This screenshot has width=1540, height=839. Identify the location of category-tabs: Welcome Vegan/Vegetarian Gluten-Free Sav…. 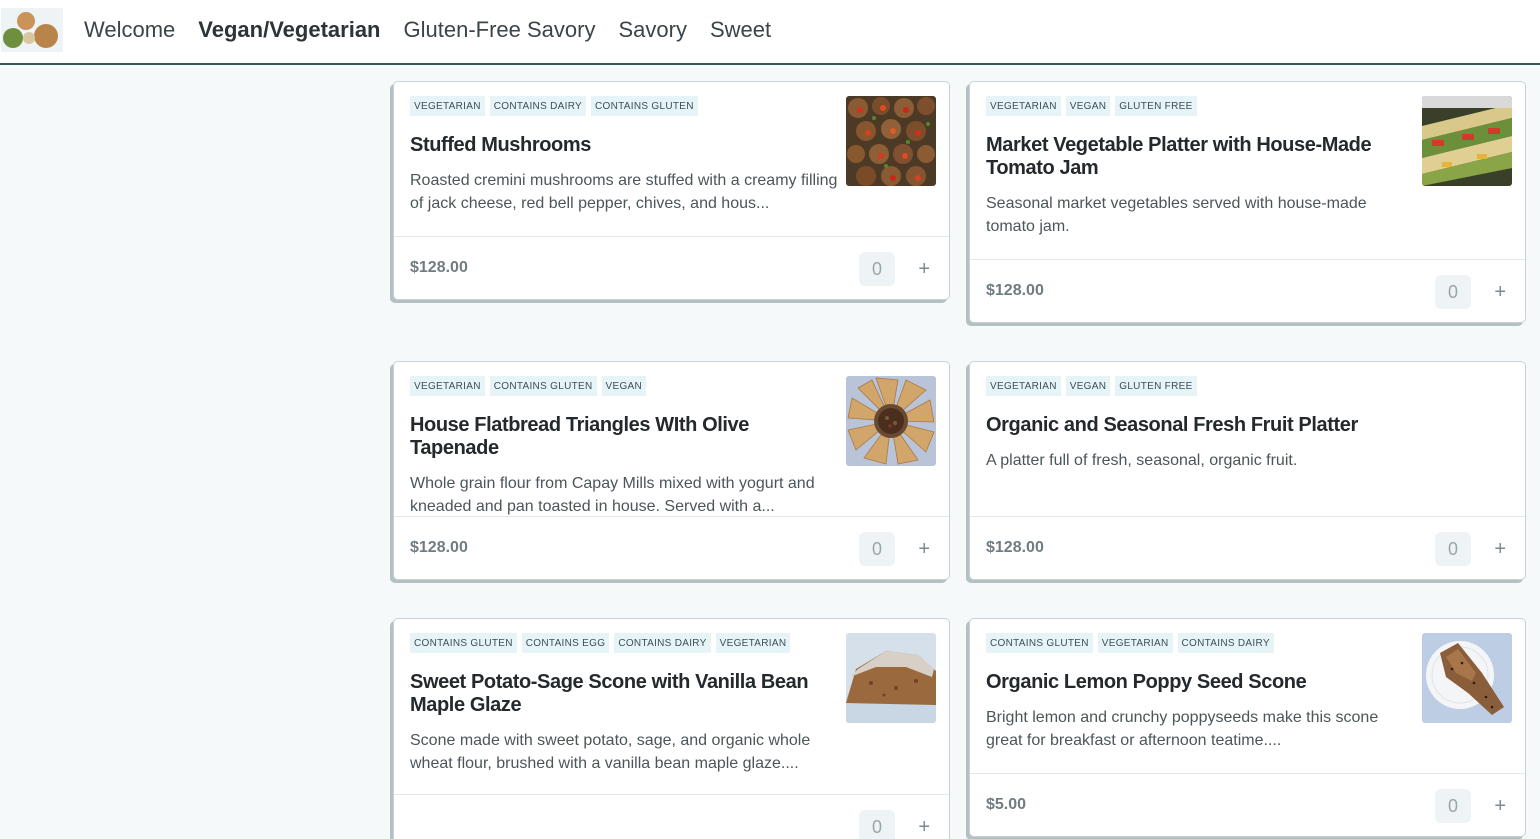
(439, 30).